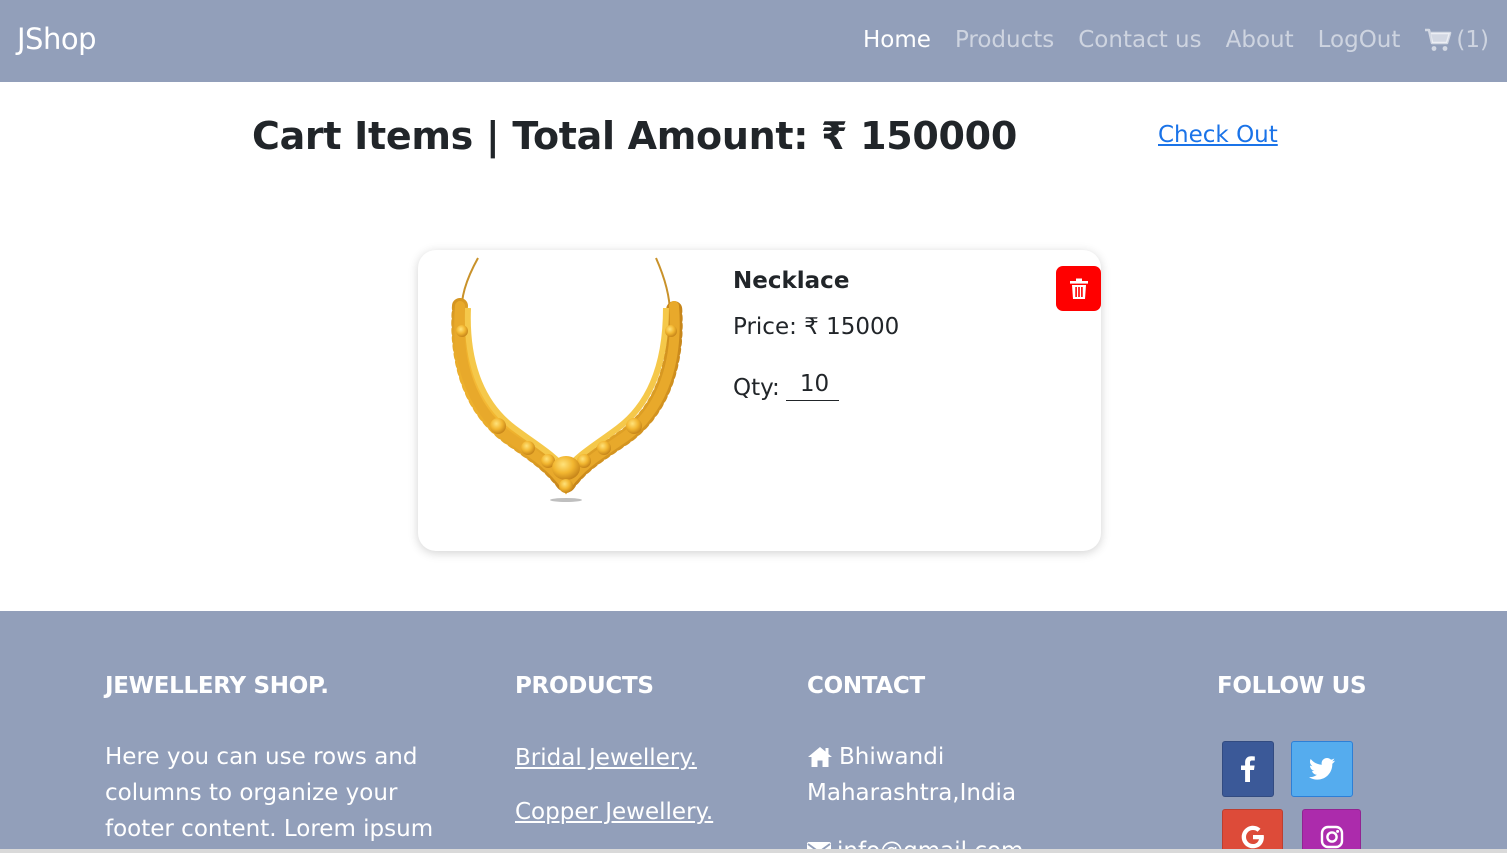 This screenshot has height=853, width=1507. Describe the element at coordinates (816, 327) in the screenshot. I see `product-price: Price: ₹ 15000` at that location.